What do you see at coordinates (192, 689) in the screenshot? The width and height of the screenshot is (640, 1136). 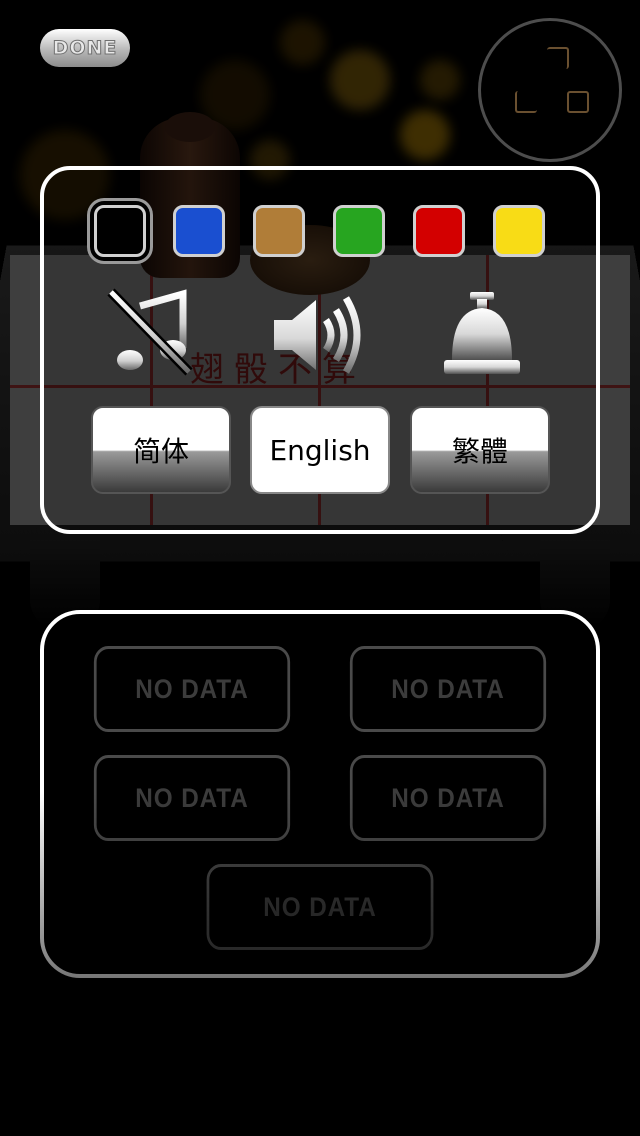 I see `score-slot-1: NO DATA` at bounding box center [192, 689].